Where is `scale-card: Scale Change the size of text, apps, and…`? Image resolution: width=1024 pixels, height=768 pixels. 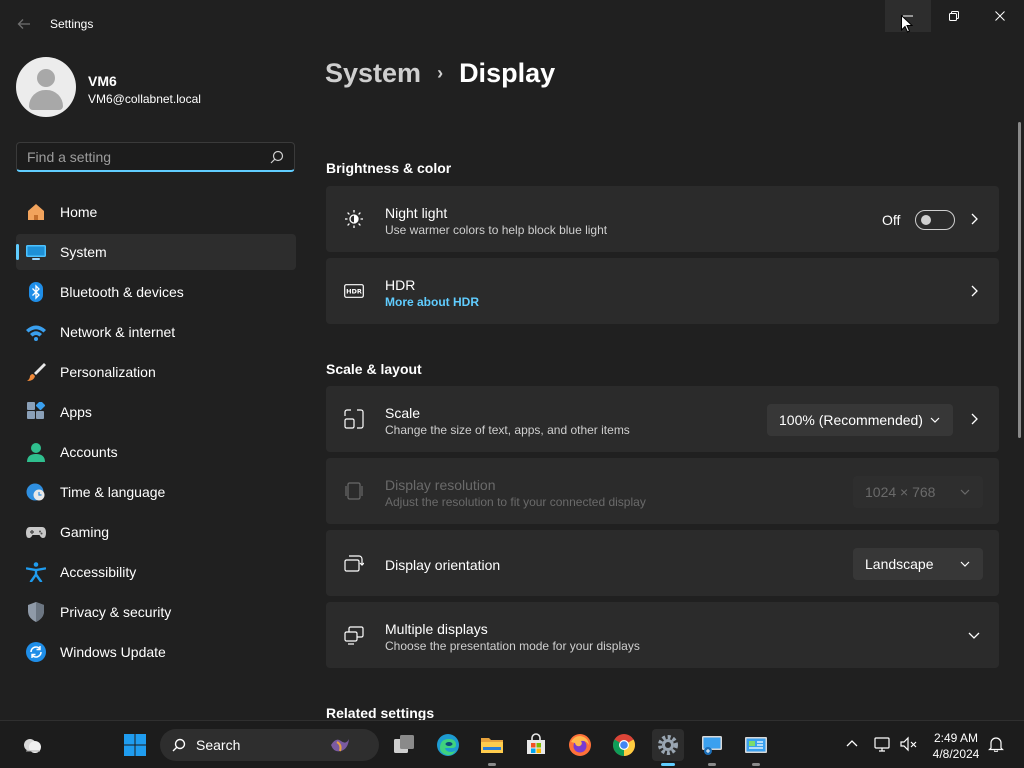
scale-card: Scale Change the size of text, apps, and… is located at coordinates (662, 419).